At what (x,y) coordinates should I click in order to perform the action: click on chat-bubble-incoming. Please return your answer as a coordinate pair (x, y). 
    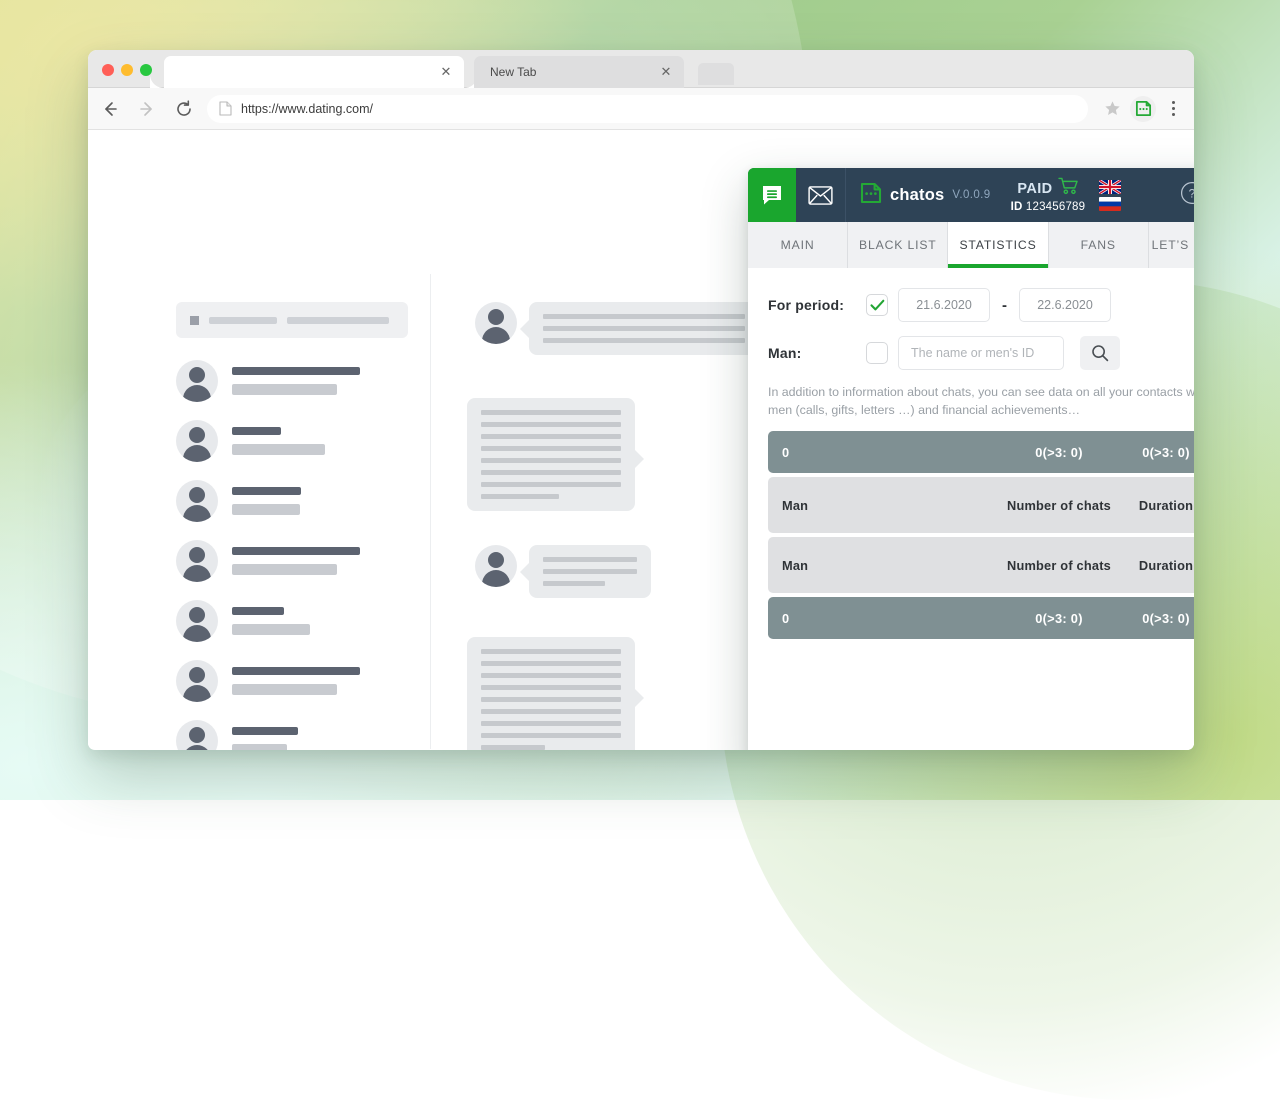
    Looking at the image, I should click on (590, 571).